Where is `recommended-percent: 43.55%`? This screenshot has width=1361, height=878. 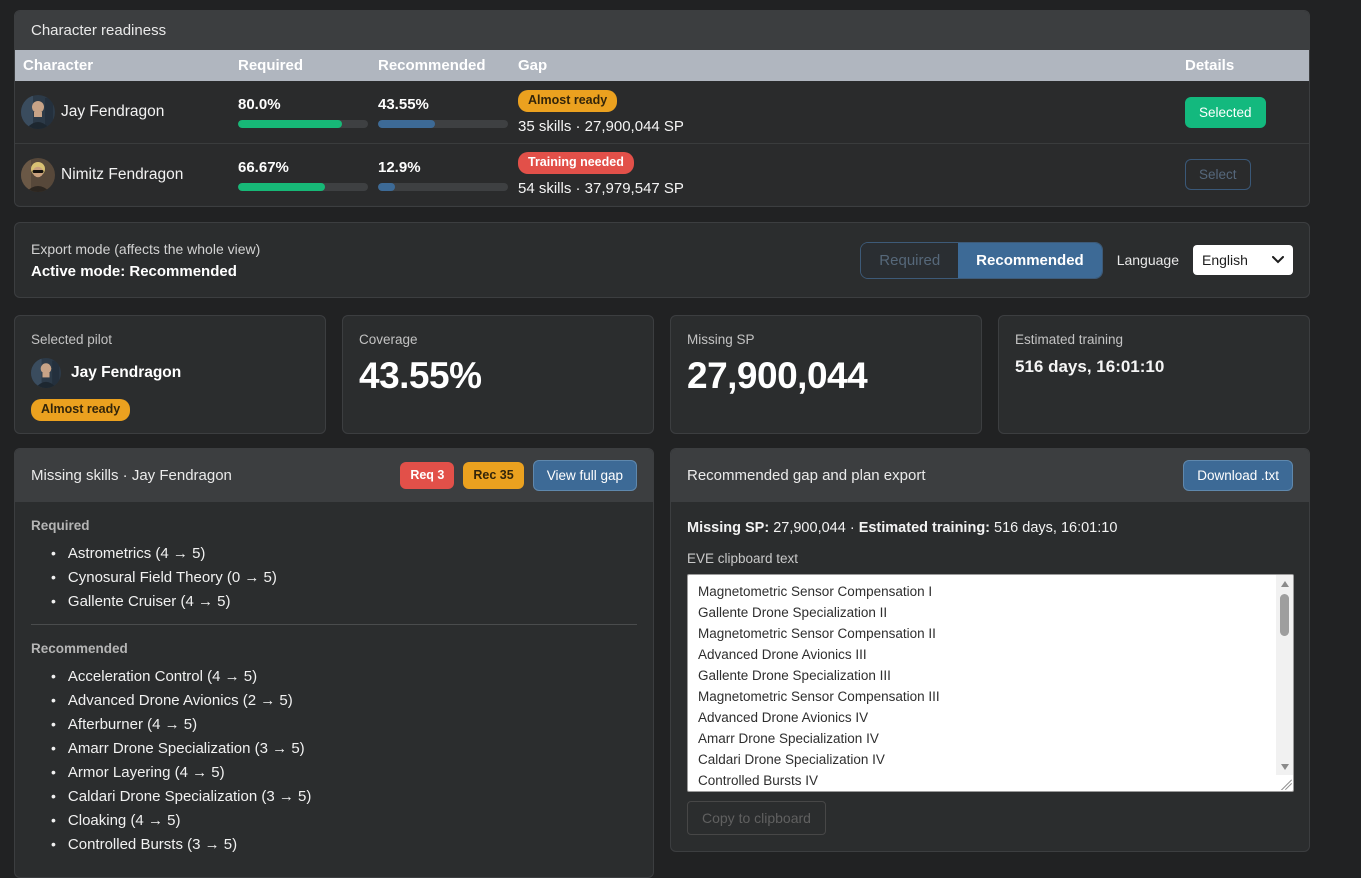
recommended-percent: 43.55% is located at coordinates (403, 104).